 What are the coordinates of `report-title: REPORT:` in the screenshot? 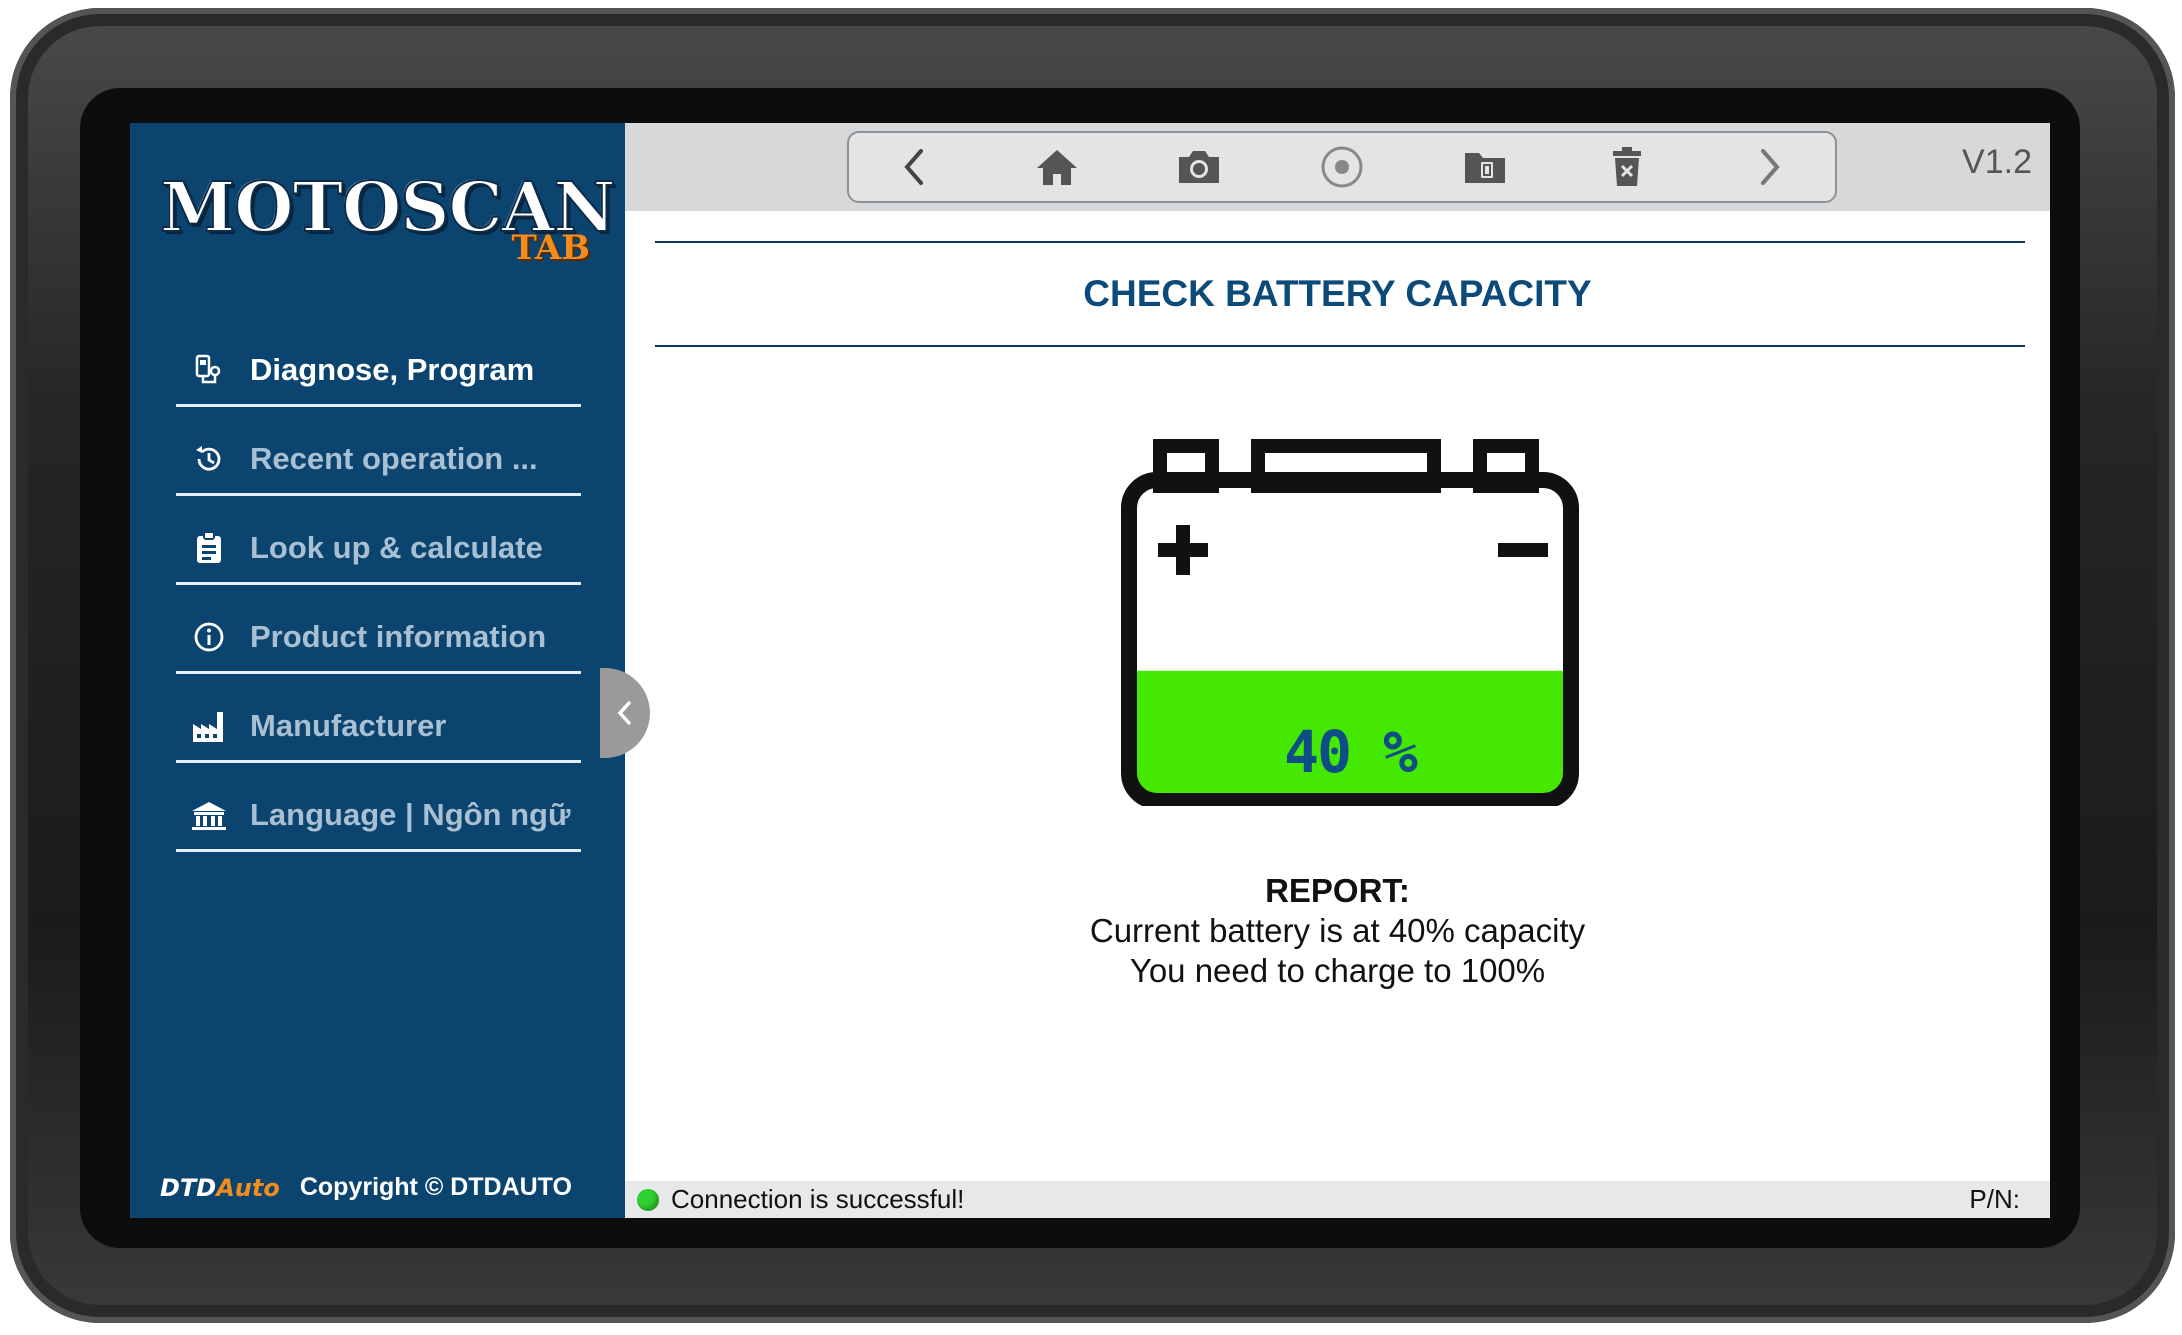 It's located at (1337, 890).